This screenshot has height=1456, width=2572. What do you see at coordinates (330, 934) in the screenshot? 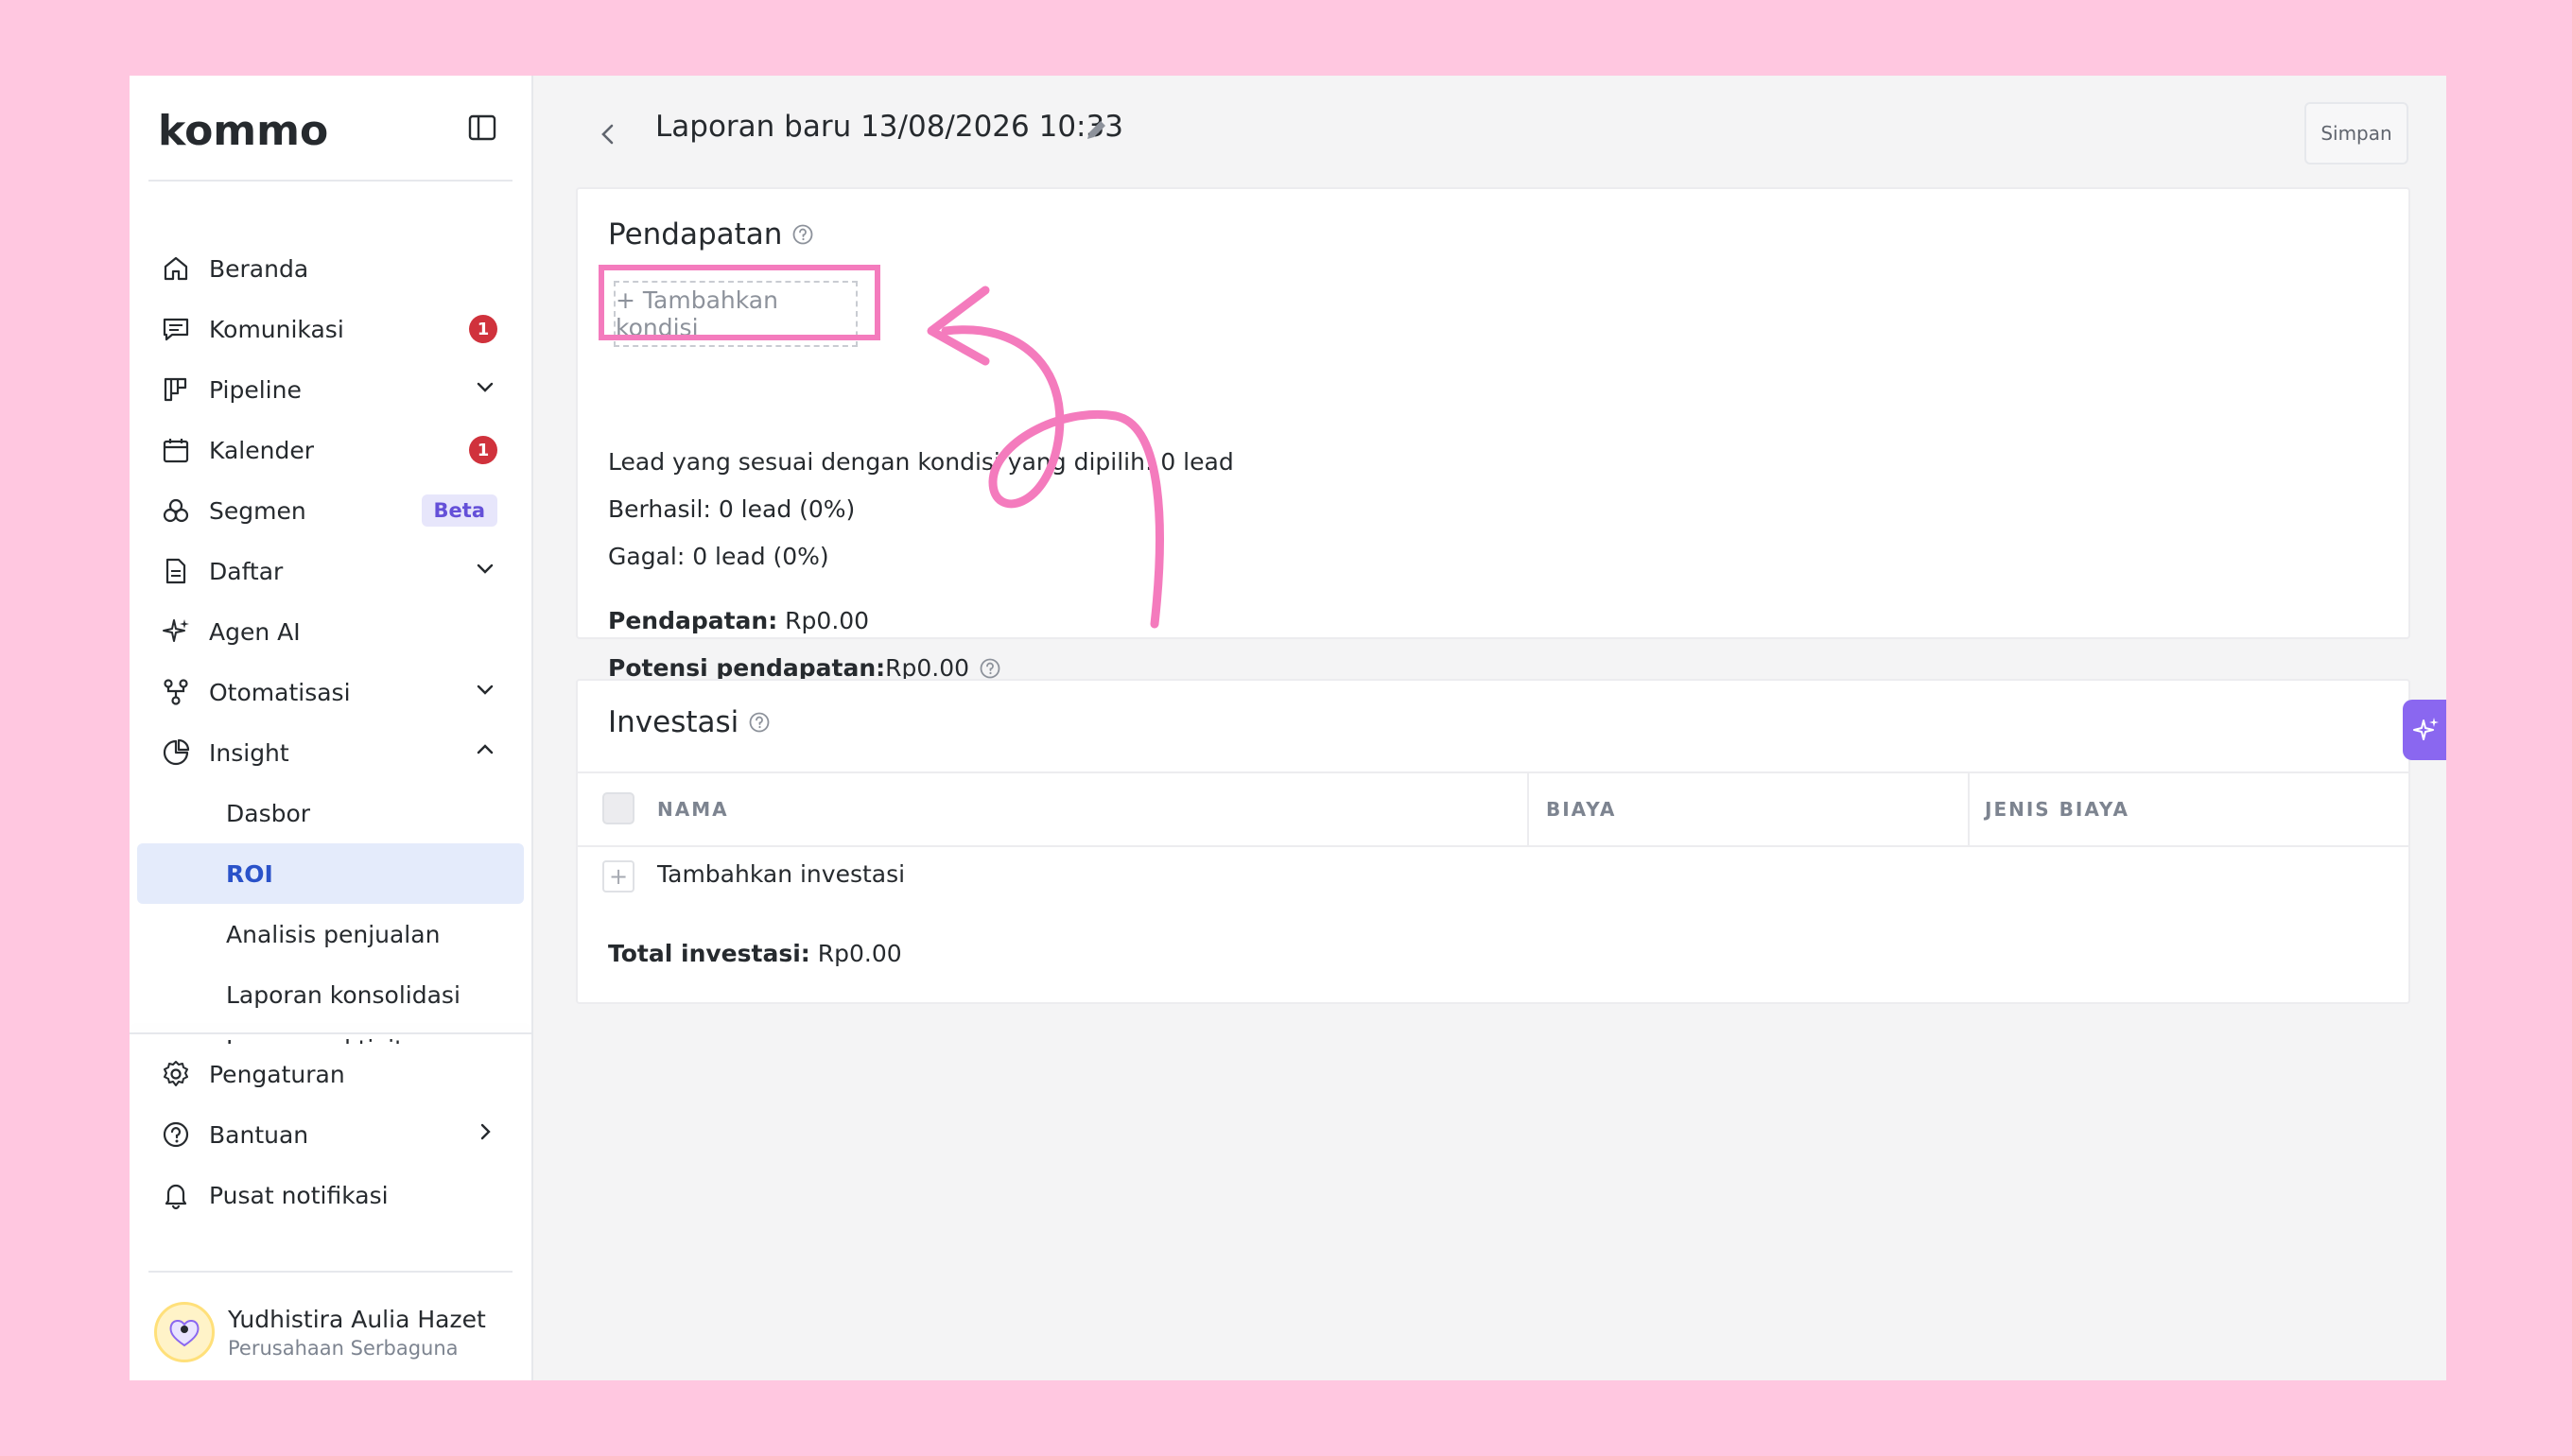
I see `sidebar-subitem-analisis-penjualan: Analisis penjualan` at bounding box center [330, 934].